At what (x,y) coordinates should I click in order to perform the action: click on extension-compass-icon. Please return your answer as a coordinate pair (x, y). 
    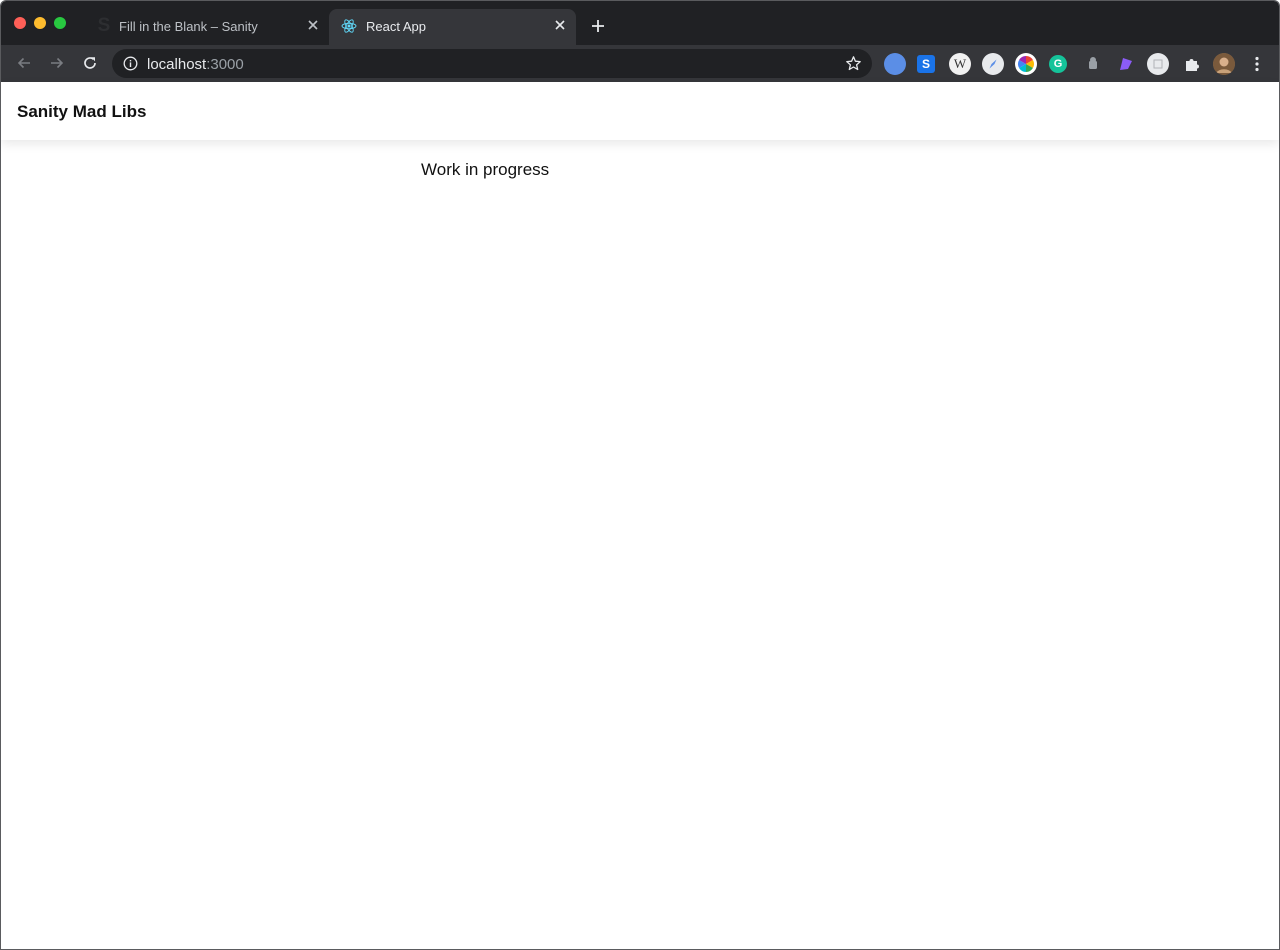
    Looking at the image, I should click on (993, 64).